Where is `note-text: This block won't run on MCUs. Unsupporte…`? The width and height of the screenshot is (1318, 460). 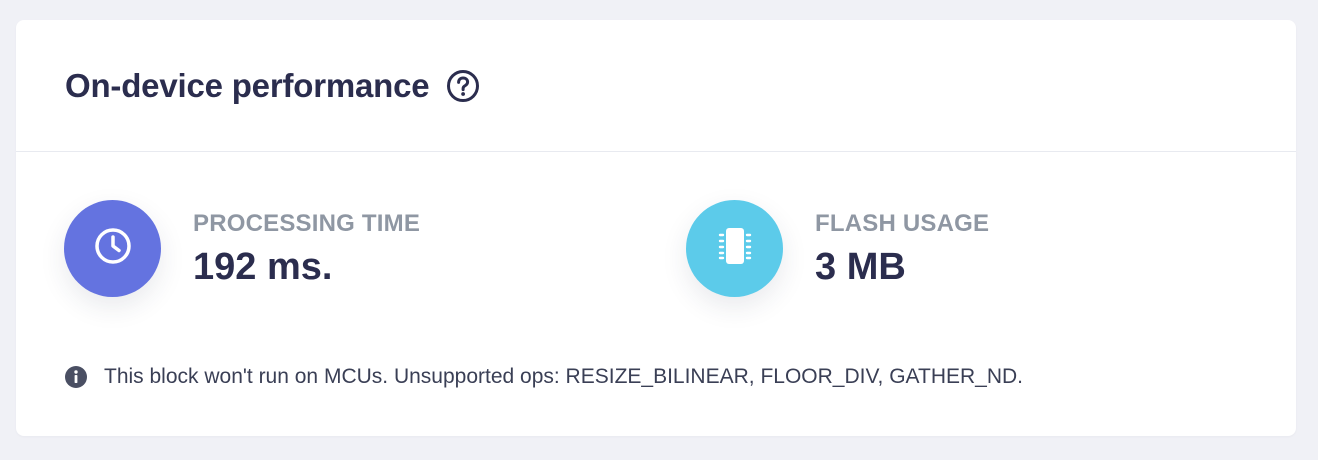
note-text: This block won't run on MCUs. Unsupporte… is located at coordinates (564, 376).